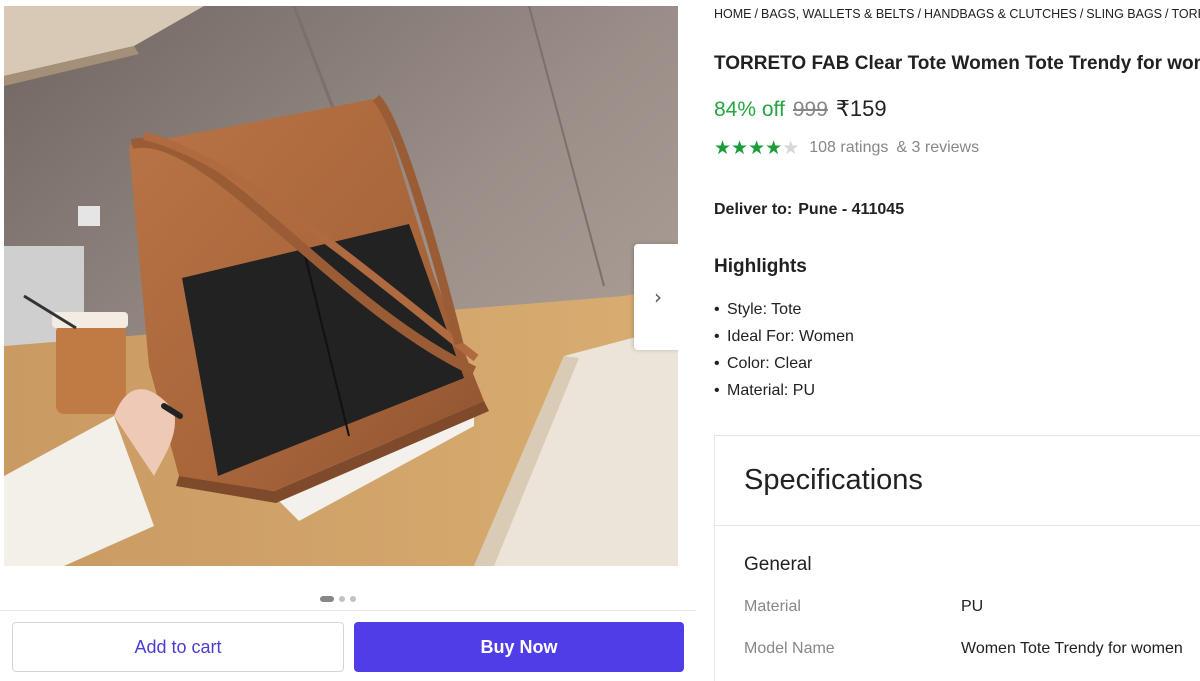 Image resolution: width=1200 pixels, height=681 pixels. What do you see at coordinates (749, 109) in the screenshot?
I see `discount-badge: 84% off` at bounding box center [749, 109].